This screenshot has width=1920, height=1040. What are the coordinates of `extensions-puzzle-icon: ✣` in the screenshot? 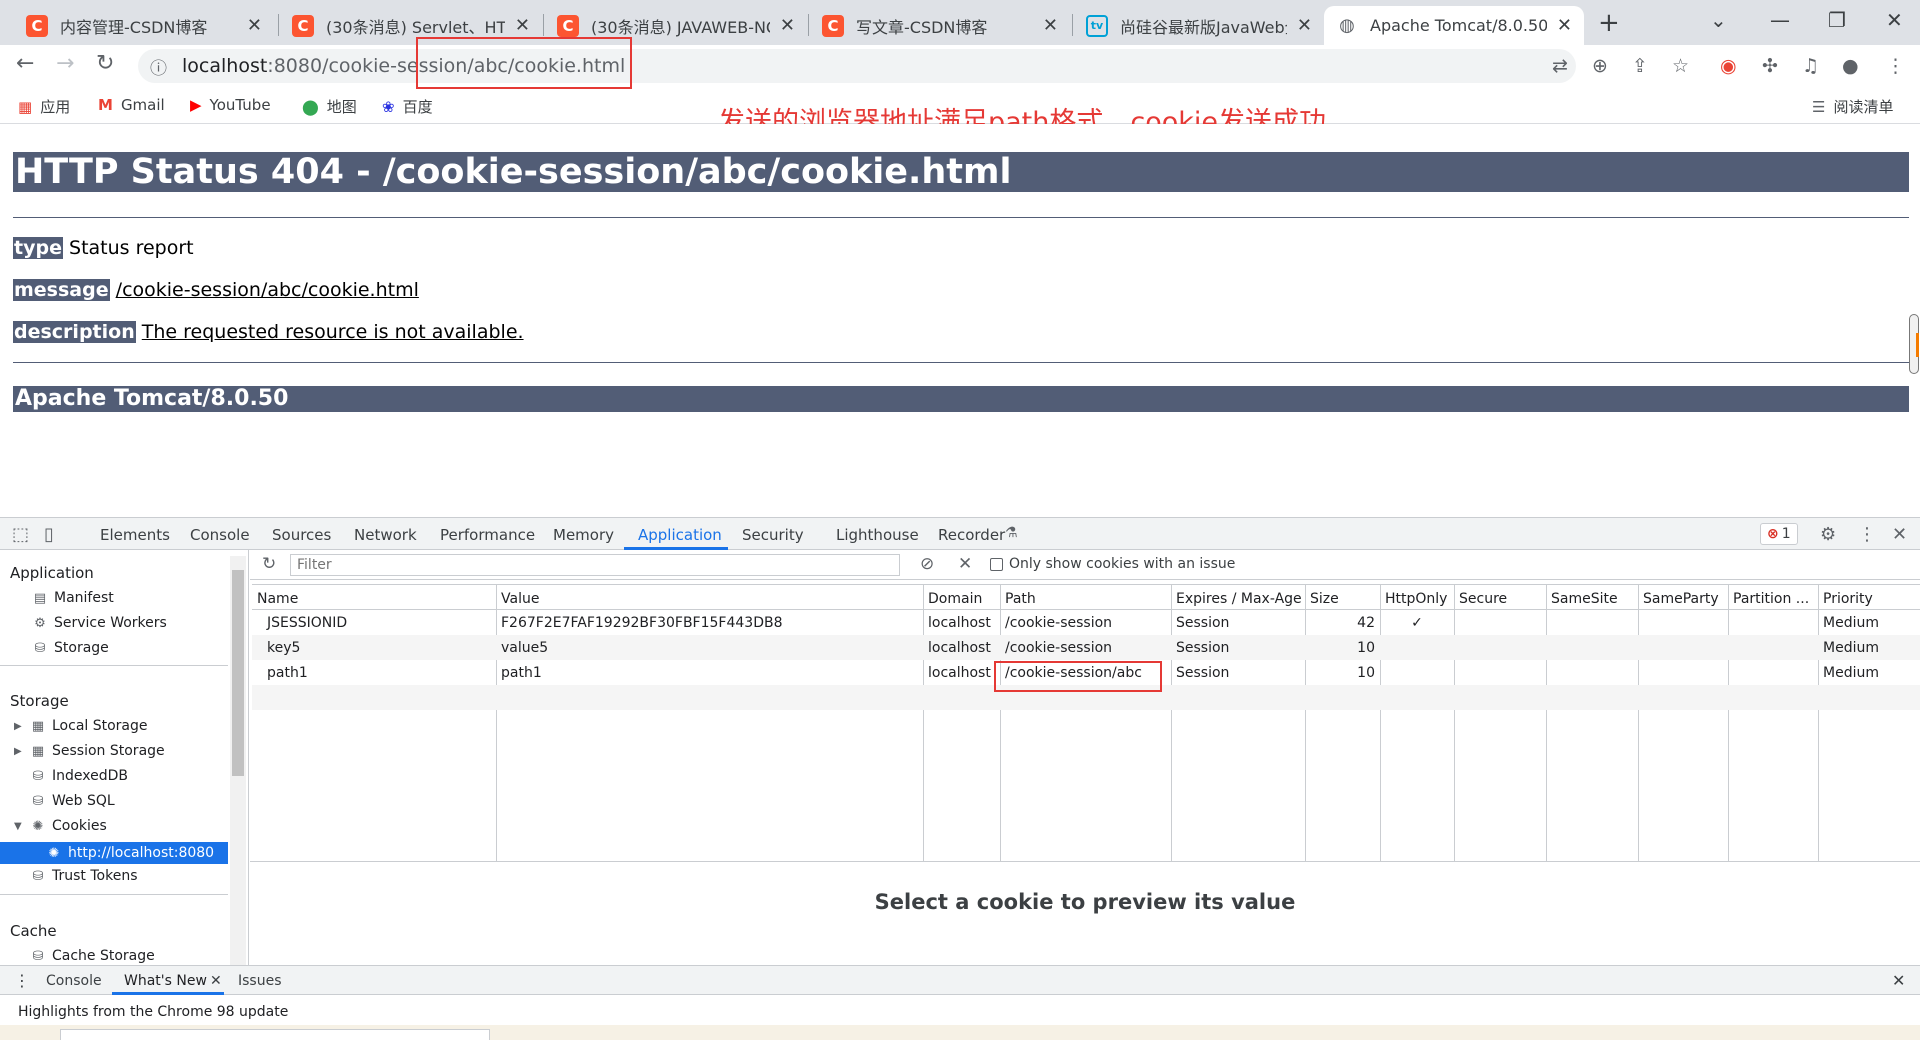 It's located at (1770, 66).